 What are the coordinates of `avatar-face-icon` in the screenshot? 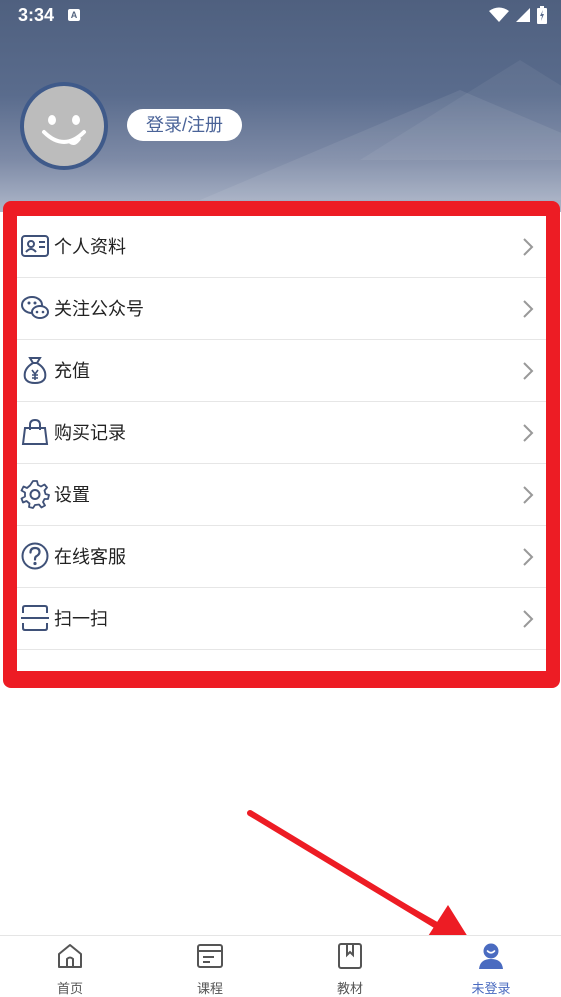 It's located at (64, 126).